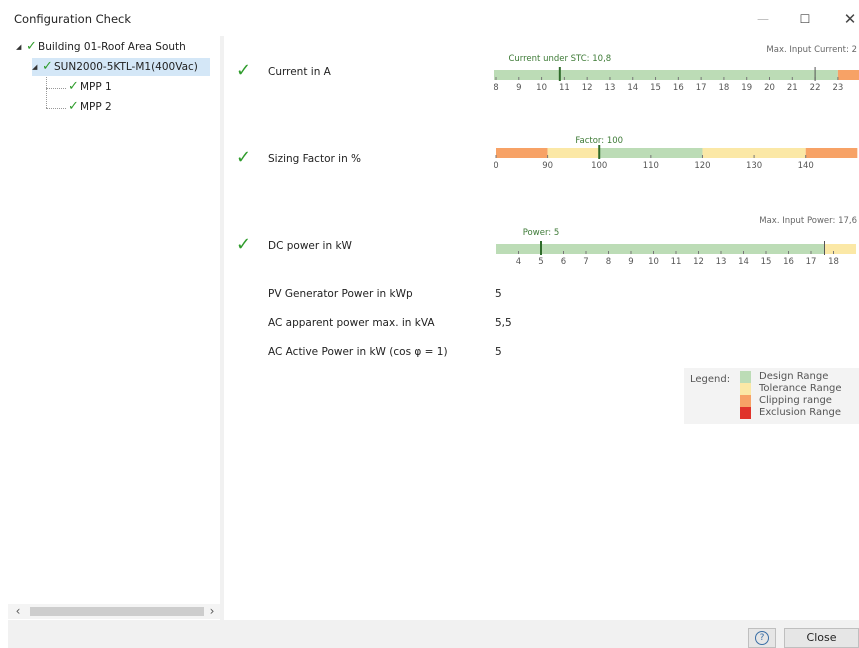 The height and width of the screenshot is (648, 859). I want to click on axis-tick-label: 23, so click(837, 88).